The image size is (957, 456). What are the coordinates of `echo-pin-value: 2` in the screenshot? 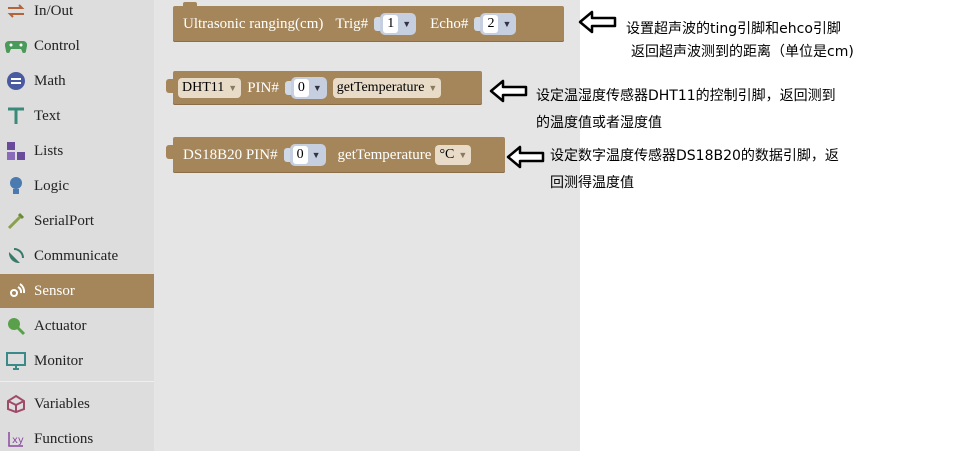 It's located at (491, 24).